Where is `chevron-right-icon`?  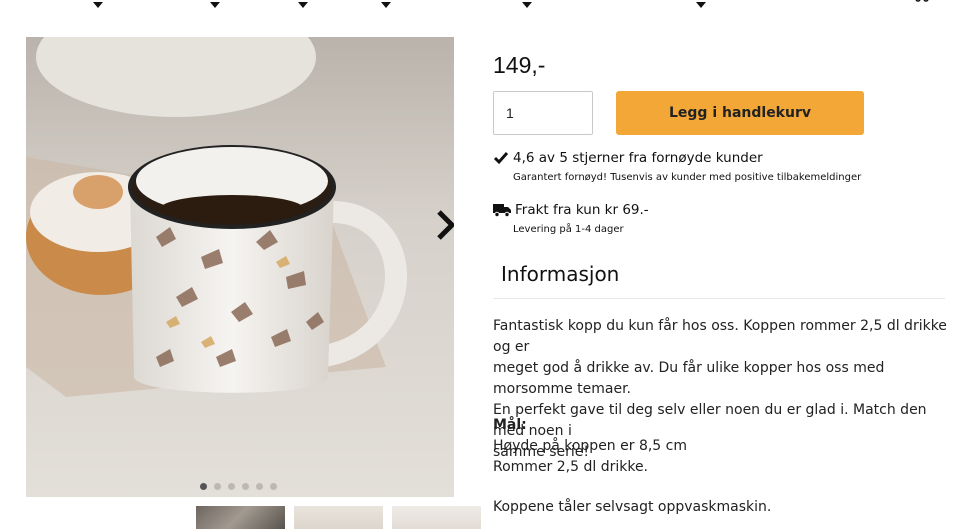
chevron-right-icon is located at coordinates (443, 225).